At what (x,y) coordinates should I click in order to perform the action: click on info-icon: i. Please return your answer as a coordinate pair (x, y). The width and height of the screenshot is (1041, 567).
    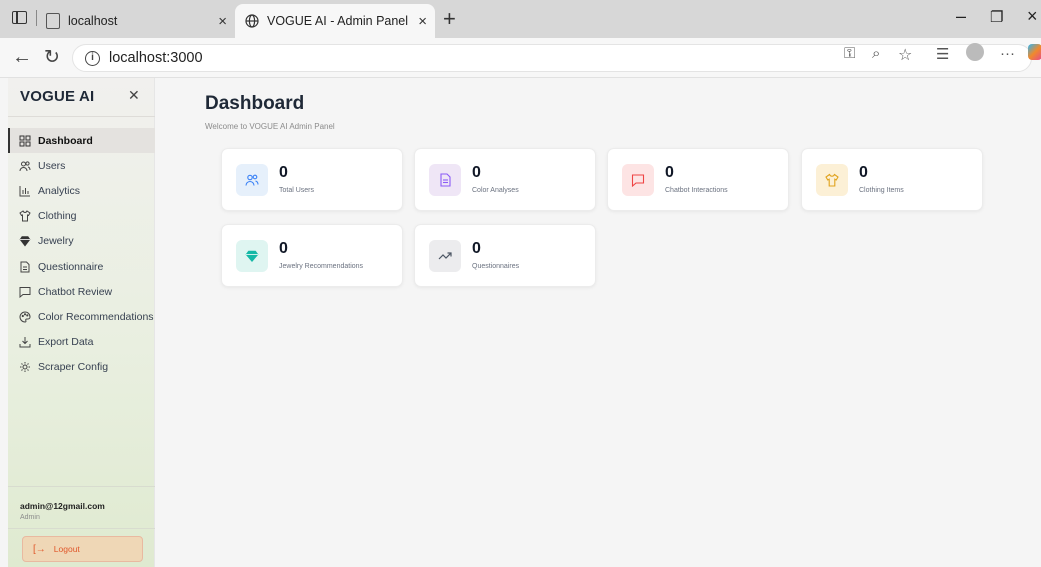
    Looking at the image, I should click on (92, 58).